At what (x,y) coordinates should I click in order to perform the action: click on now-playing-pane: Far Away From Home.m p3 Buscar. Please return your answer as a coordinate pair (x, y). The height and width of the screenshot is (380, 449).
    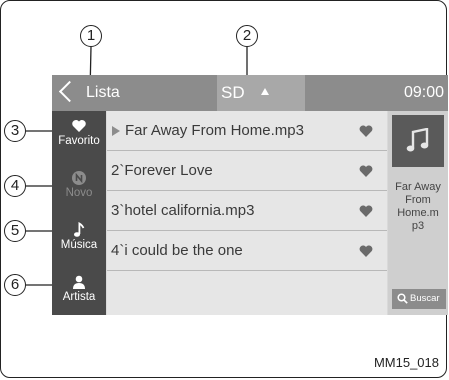
    Looking at the image, I should click on (418, 213).